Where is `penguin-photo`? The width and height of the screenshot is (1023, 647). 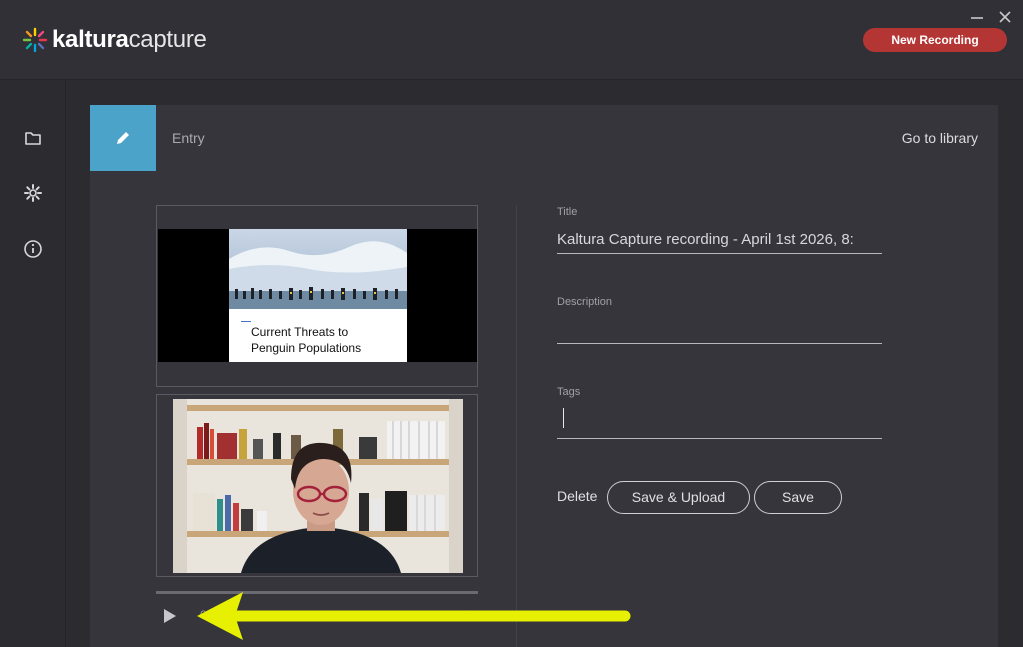 penguin-photo is located at coordinates (318, 269).